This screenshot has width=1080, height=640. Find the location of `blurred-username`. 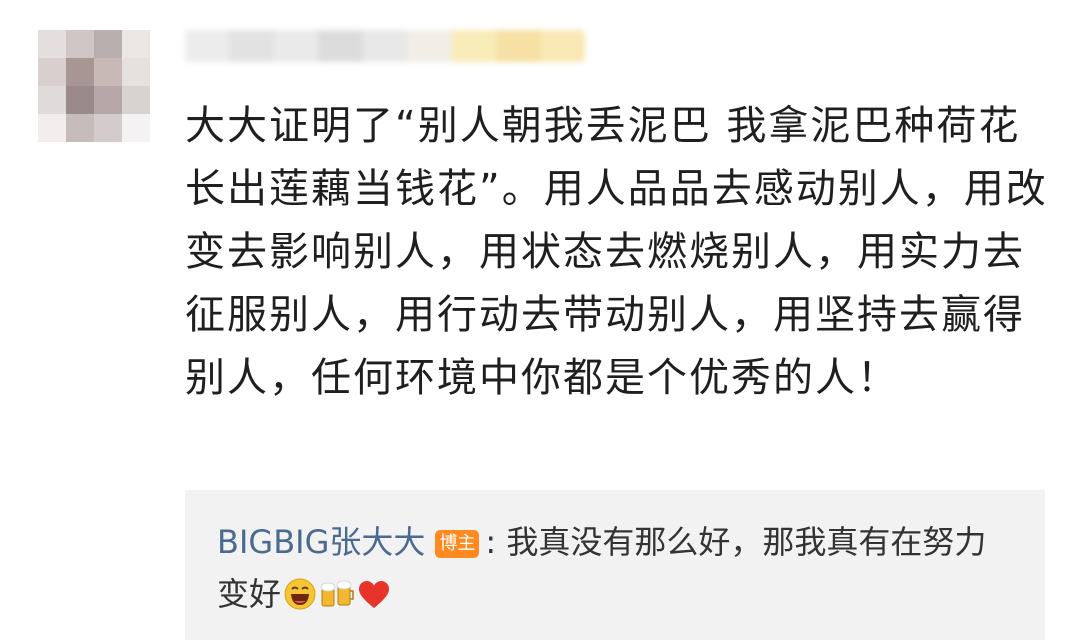

blurred-username is located at coordinates (385, 46).